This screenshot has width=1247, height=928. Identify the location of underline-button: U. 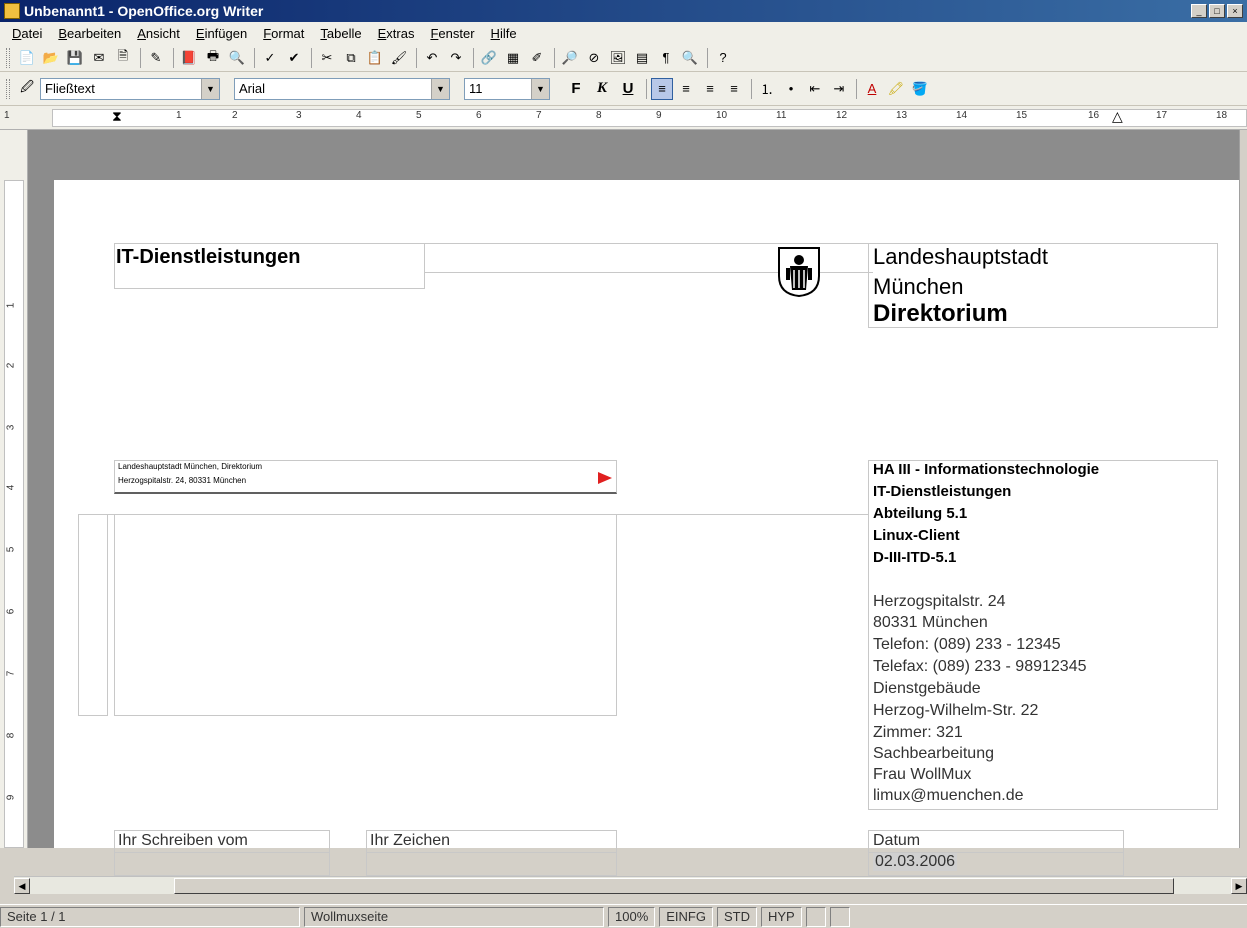
(628, 88).